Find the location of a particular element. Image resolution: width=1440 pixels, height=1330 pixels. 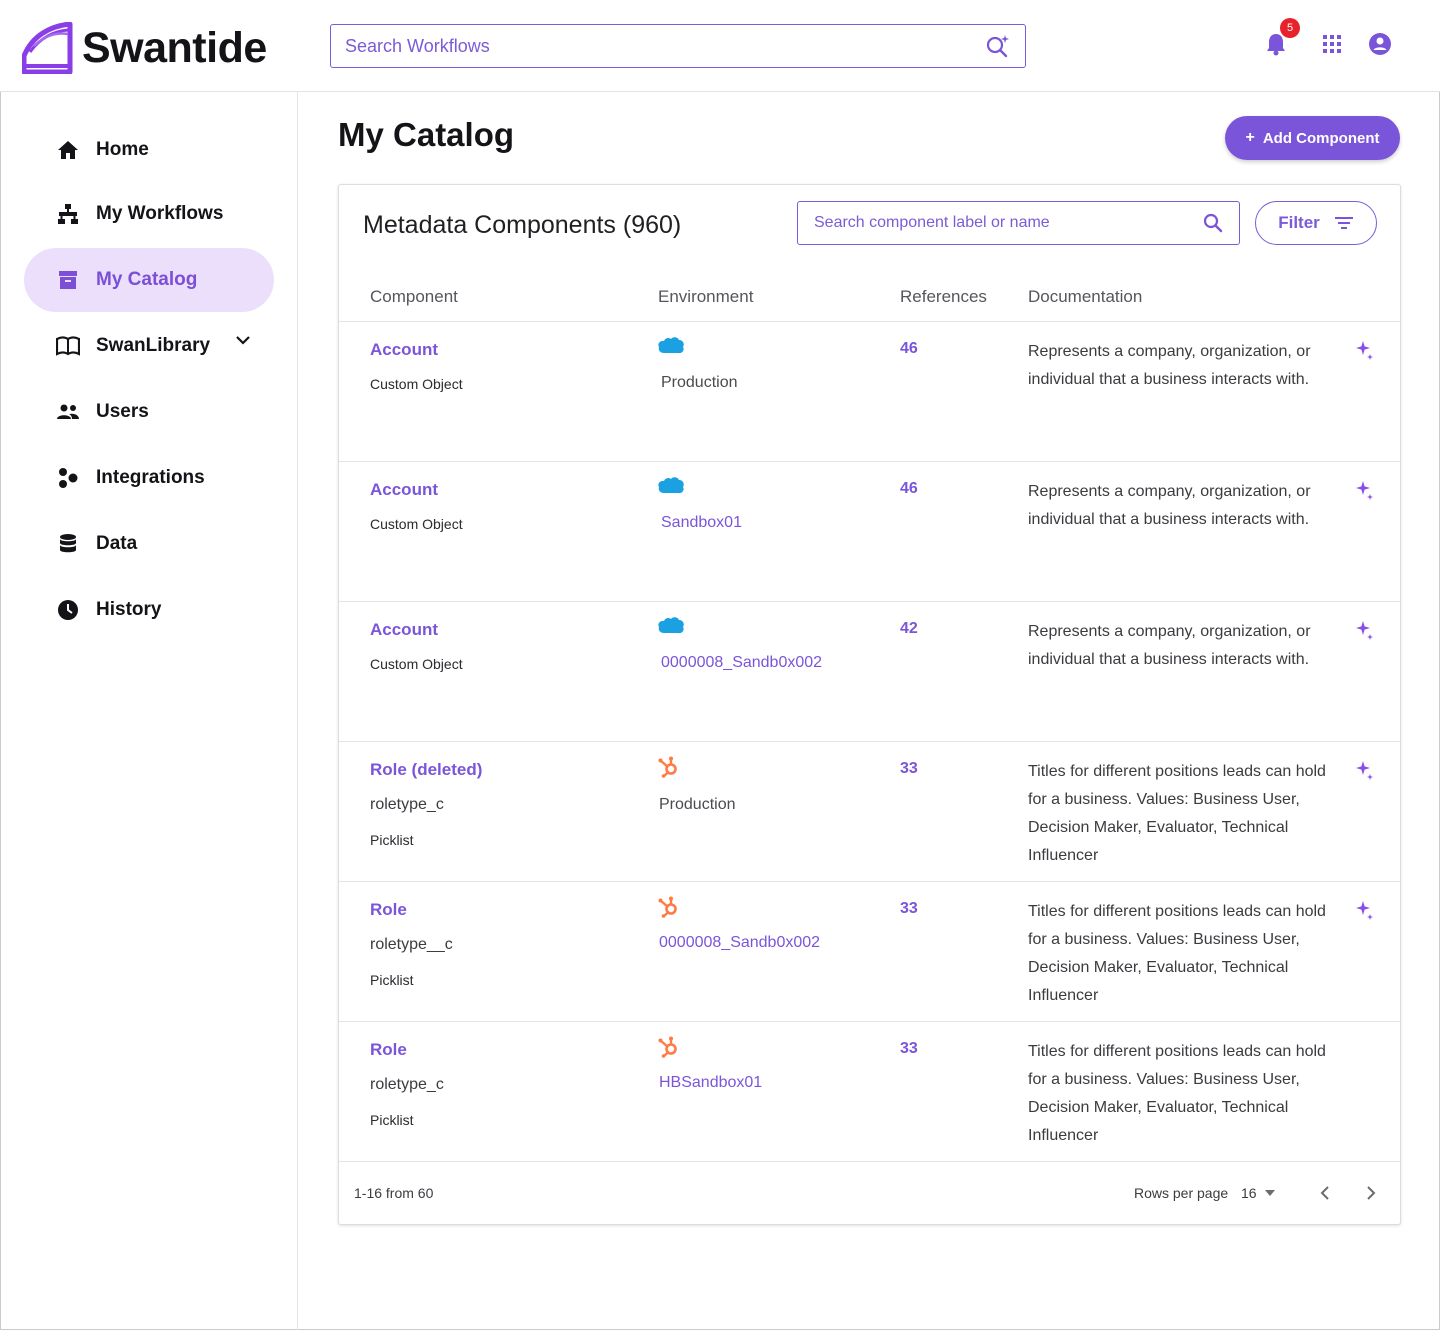

sidebar-item-label: Home is located at coordinates (122, 149).